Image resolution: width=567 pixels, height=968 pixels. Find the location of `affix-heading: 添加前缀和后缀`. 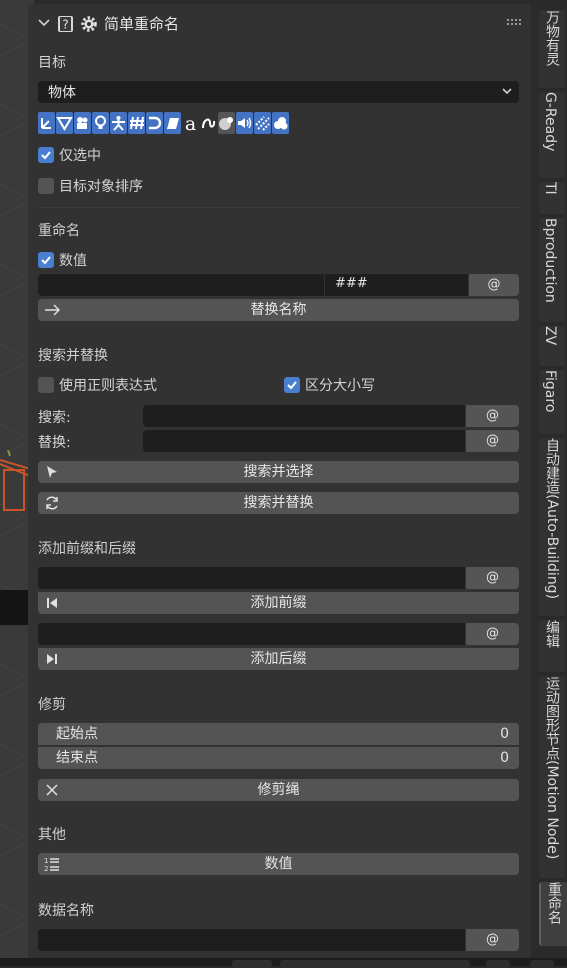

affix-heading: 添加前缀和后缀 is located at coordinates (87, 549).